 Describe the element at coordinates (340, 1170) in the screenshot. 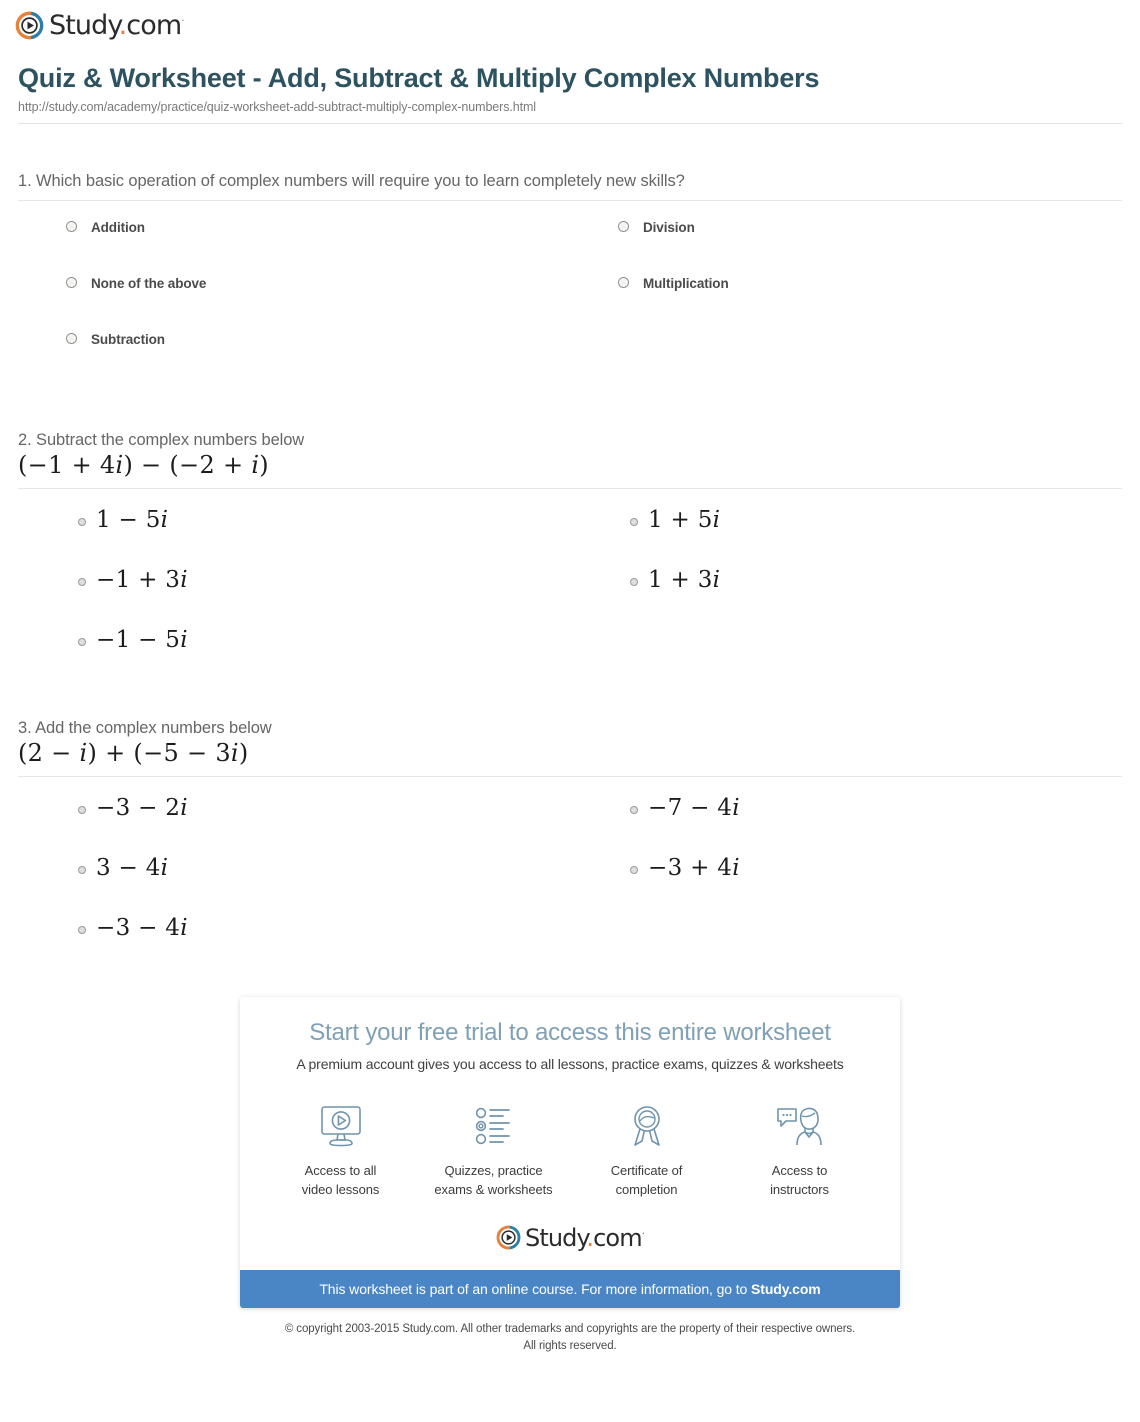

I see `feature-label-line1: Access to all` at that location.